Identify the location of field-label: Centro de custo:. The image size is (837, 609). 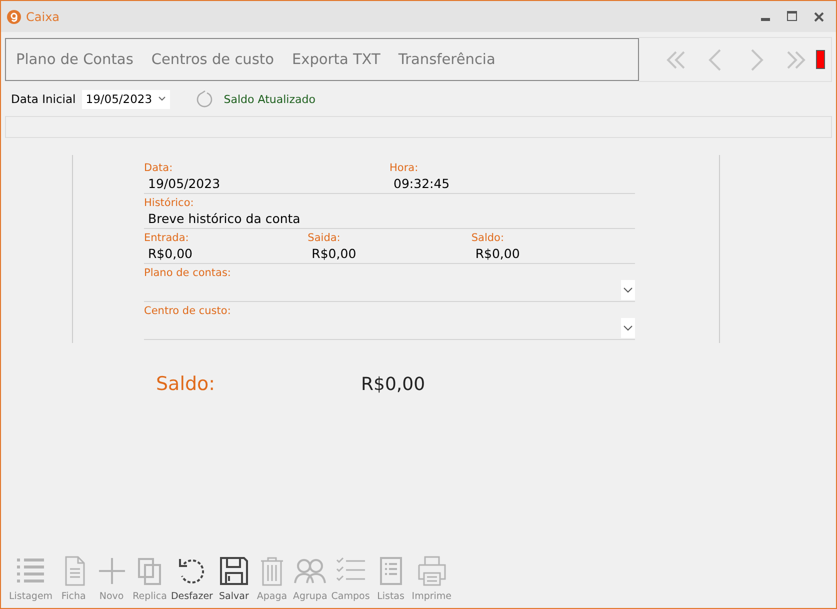
(188, 311).